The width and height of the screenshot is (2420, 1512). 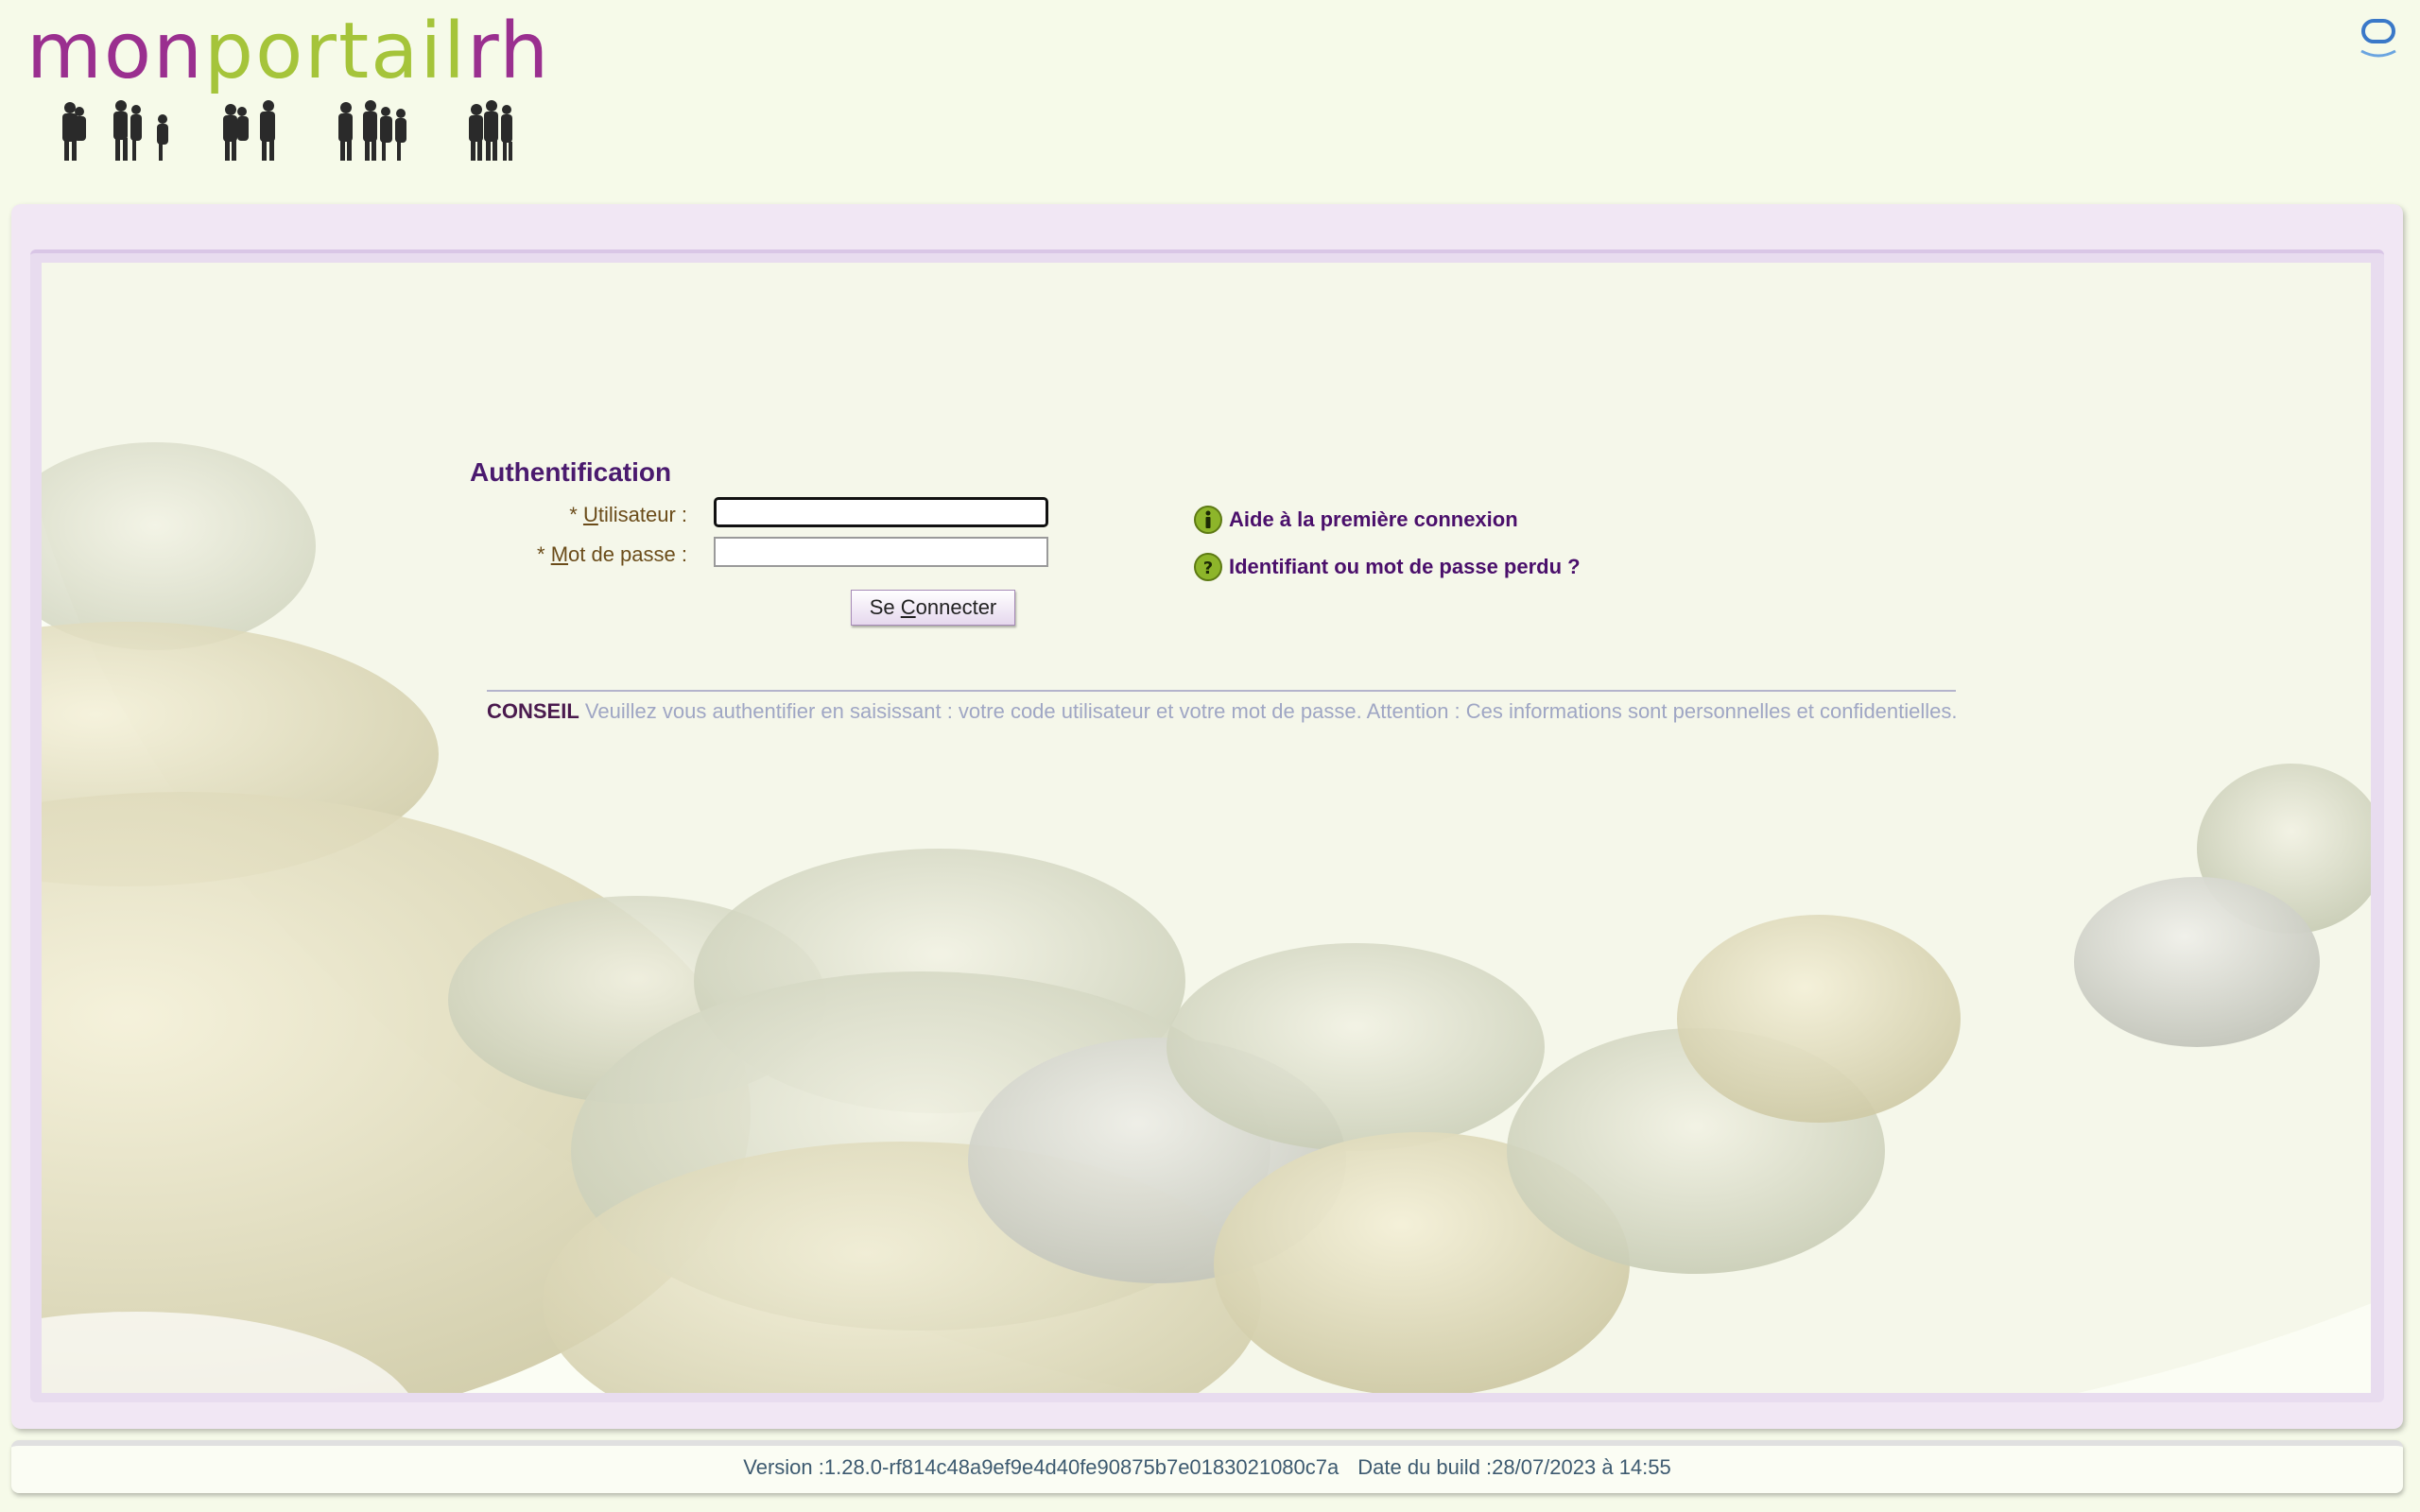 I want to click on advice-label: CONSEIL, so click(x=533, y=711).